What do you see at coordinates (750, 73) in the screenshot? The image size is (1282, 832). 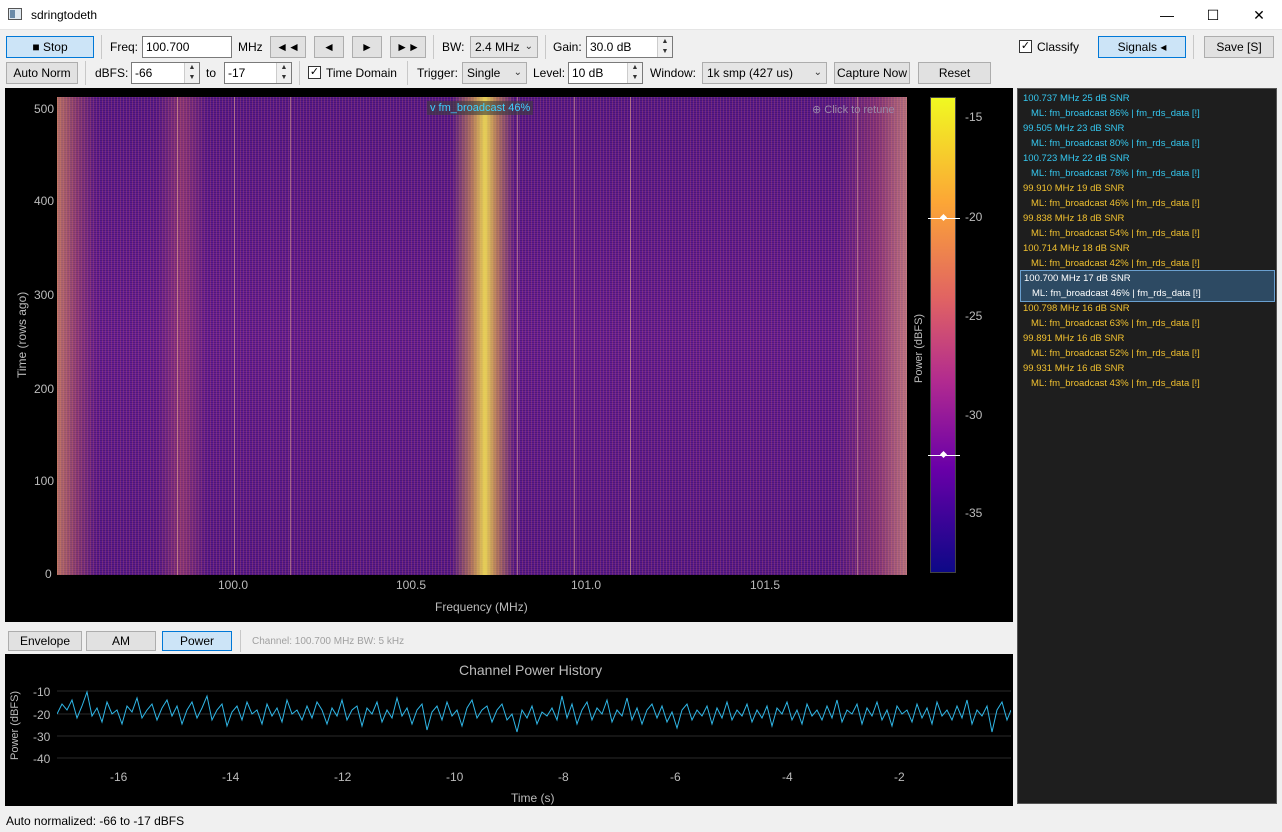 I see `window-value: 1k smp (427 us)` at bounding box center [750, 73].